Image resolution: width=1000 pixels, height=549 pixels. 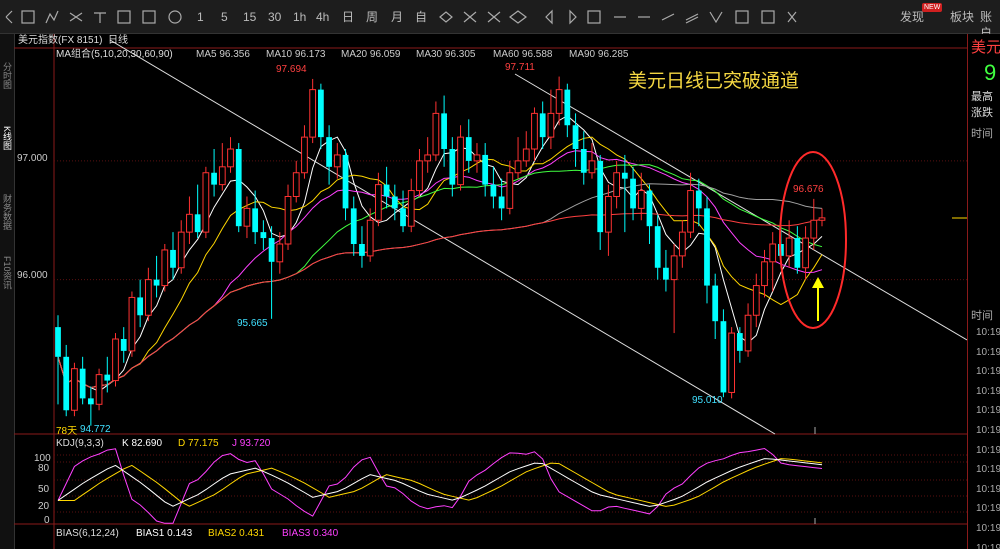 What do you see at coordinates (52, 17) in the screenshot?
I see `line-chart-icon` at bounding box center [52, 17].